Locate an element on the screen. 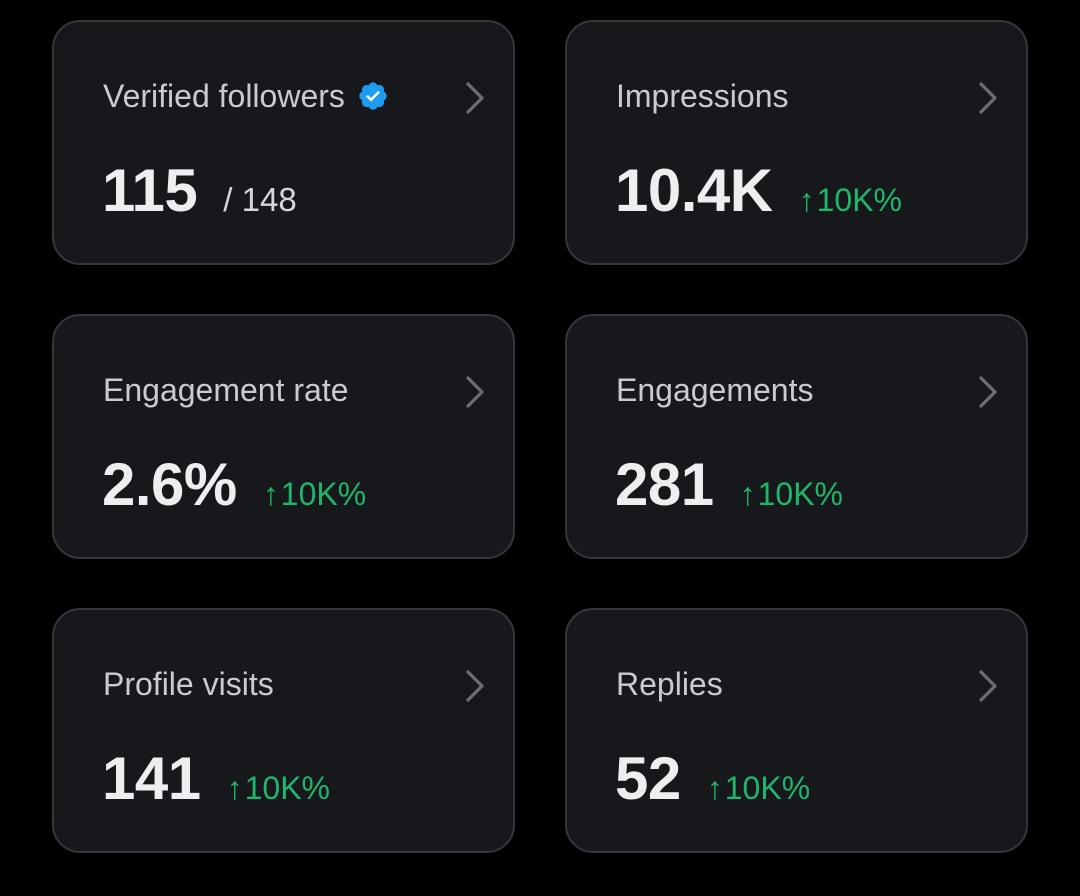  metric-value: 52 is located at coordinates (648, 778).